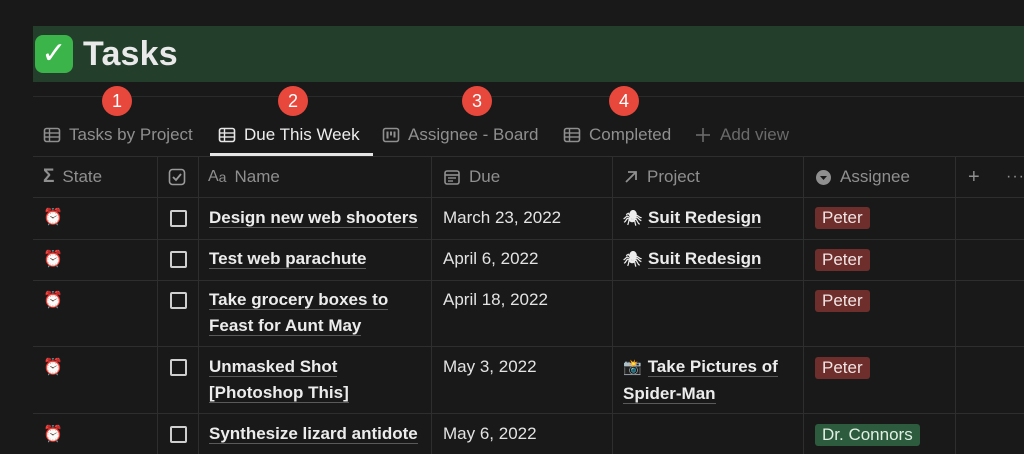  Describe the element at coordinates (452, 177) in the screenshot. I see `calendar-icon` at that location.